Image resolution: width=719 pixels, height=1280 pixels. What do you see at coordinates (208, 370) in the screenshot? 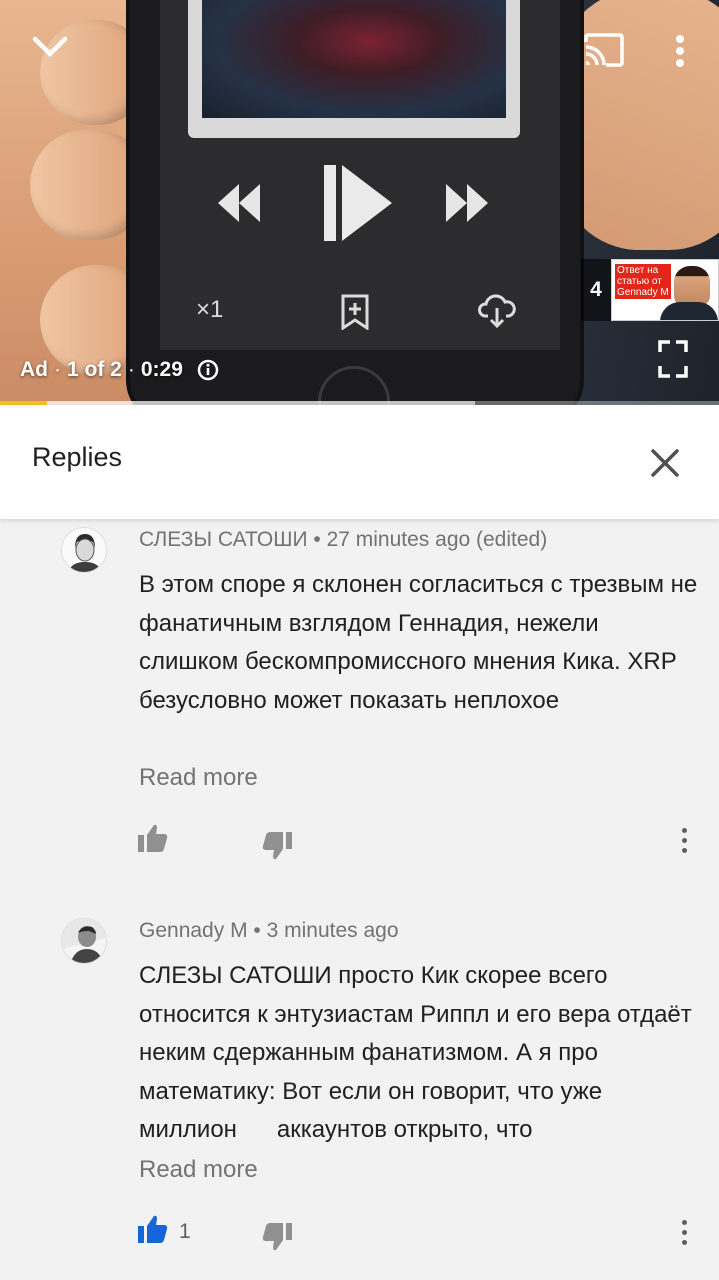
I see `info-icon` at bounding box center [208, 370].